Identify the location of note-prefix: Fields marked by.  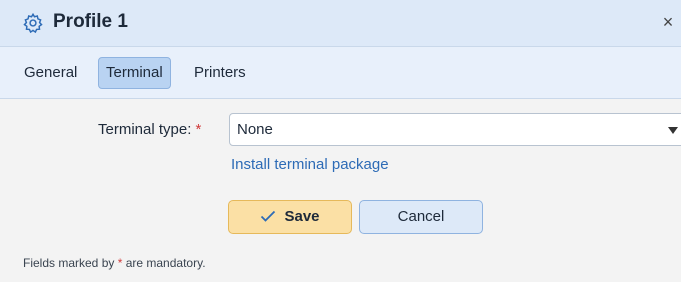
(70, 263).